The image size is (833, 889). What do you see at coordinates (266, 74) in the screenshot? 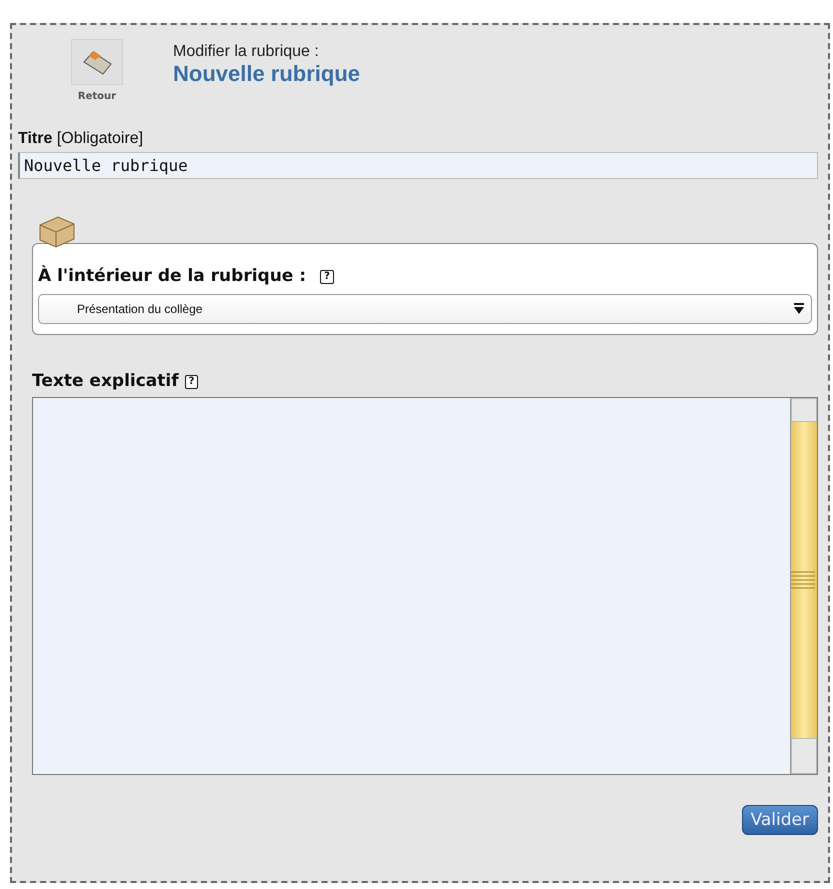
I see `page-title: Nouvelle rubrique` at bounding box center [266, 74].